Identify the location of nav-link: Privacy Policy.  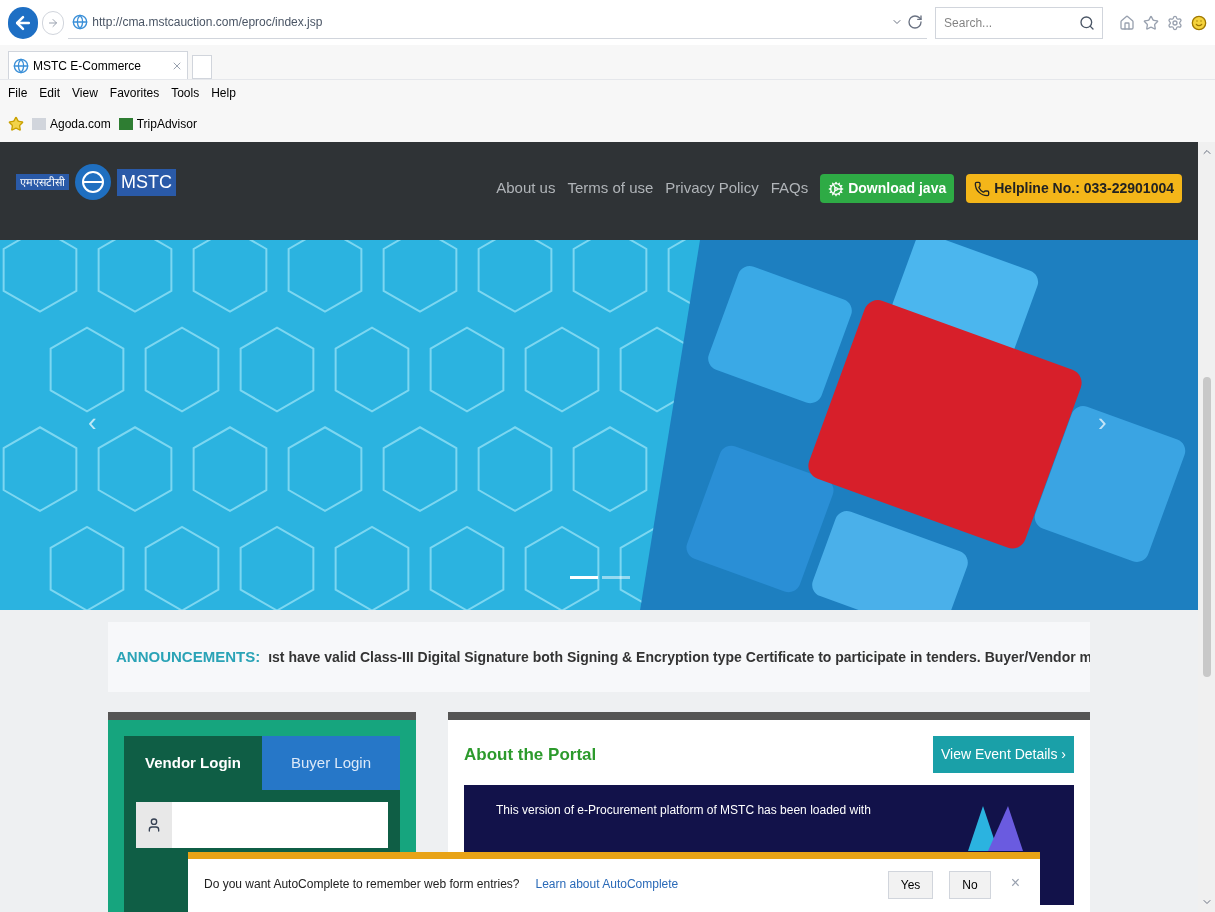
(712, 188).